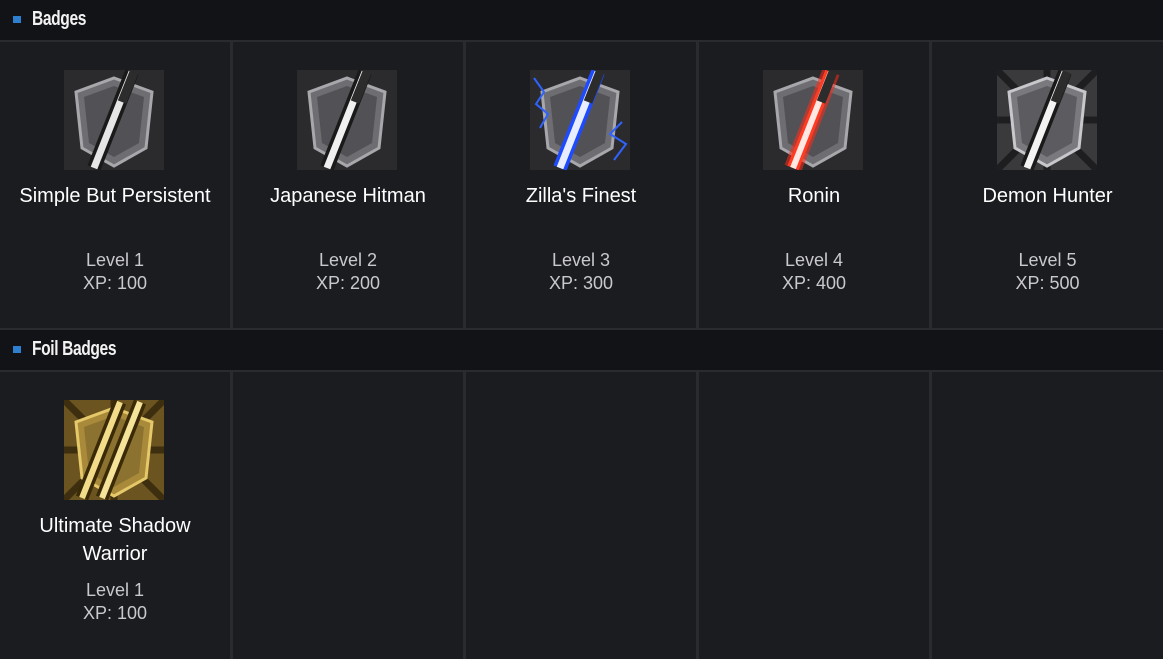 This screenshot has height=659, width=1163. I want to click on badge-level: Level 3, so click(581, 260).